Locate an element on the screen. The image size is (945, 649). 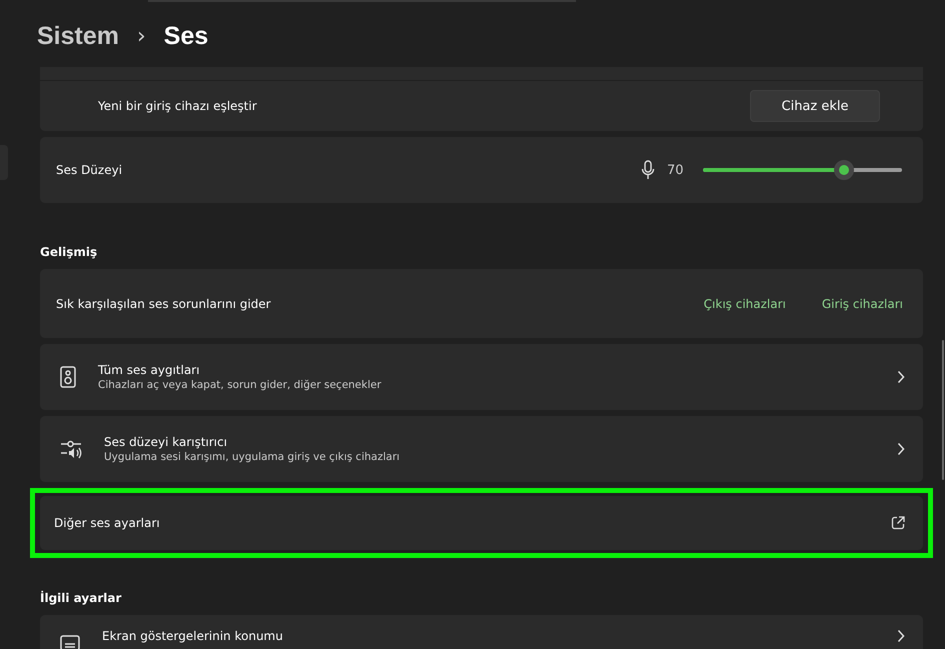
item-title: Ses düzeyi karıştırıcı is located at coordinates (166, 442).